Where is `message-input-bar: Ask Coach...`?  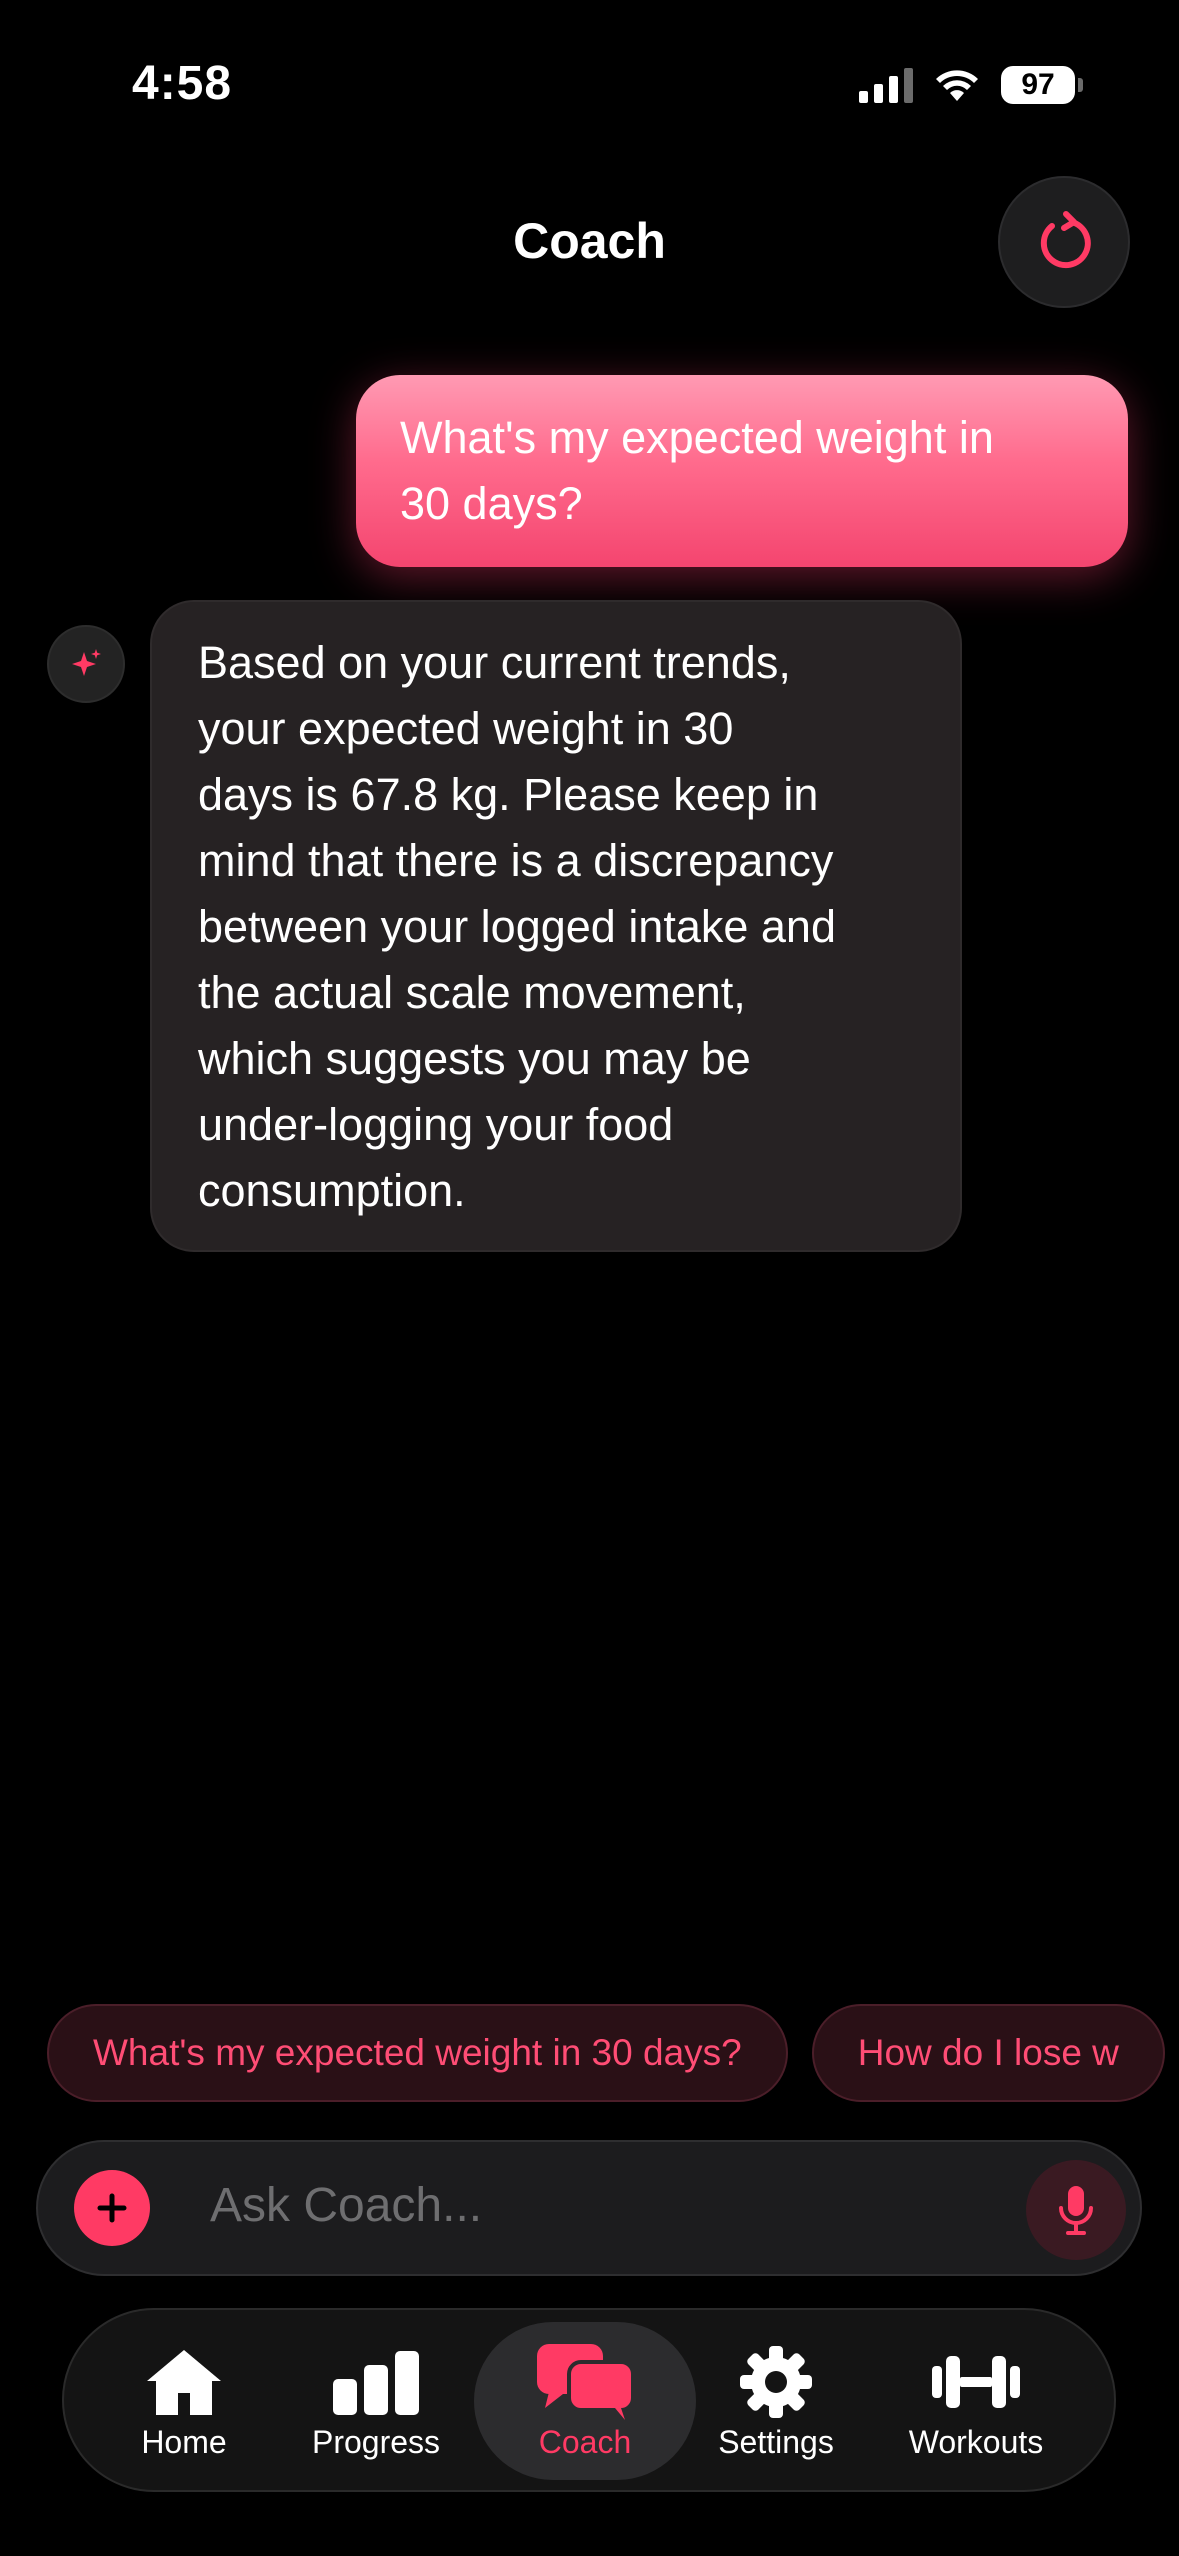 message-input-bar: Ask Coach... is located at coordinates (589, 2208).